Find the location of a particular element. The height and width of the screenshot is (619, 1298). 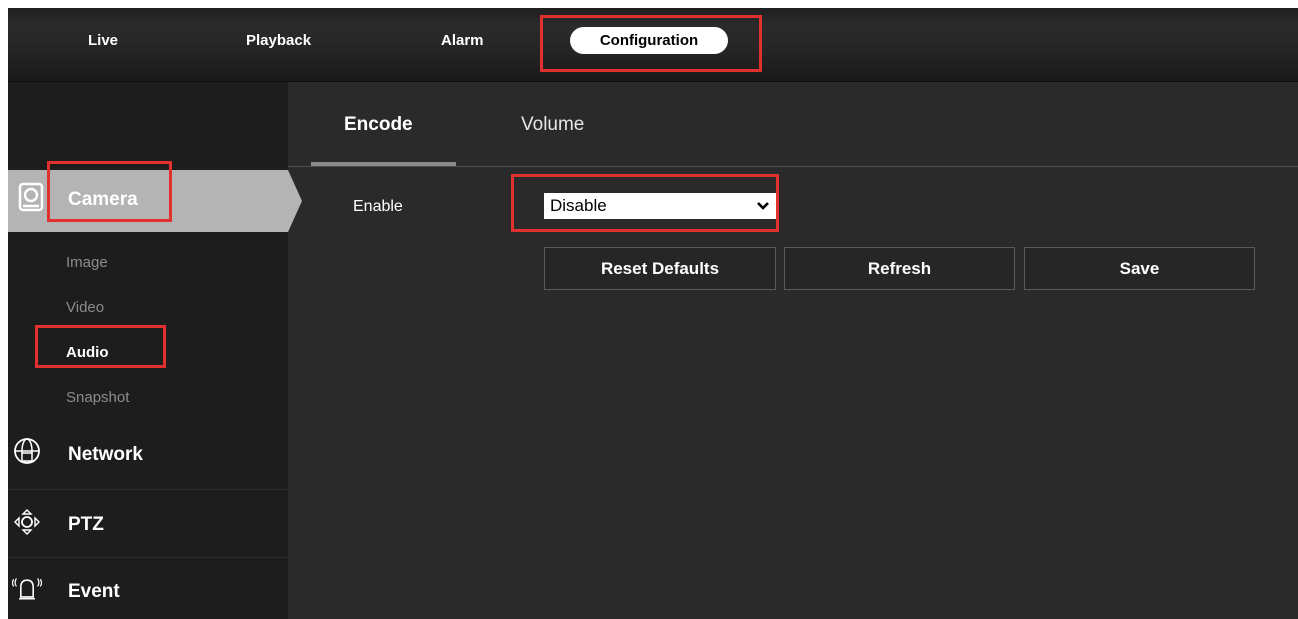

sidebar-subitem-video: Video is located at coordinates (85, 307).